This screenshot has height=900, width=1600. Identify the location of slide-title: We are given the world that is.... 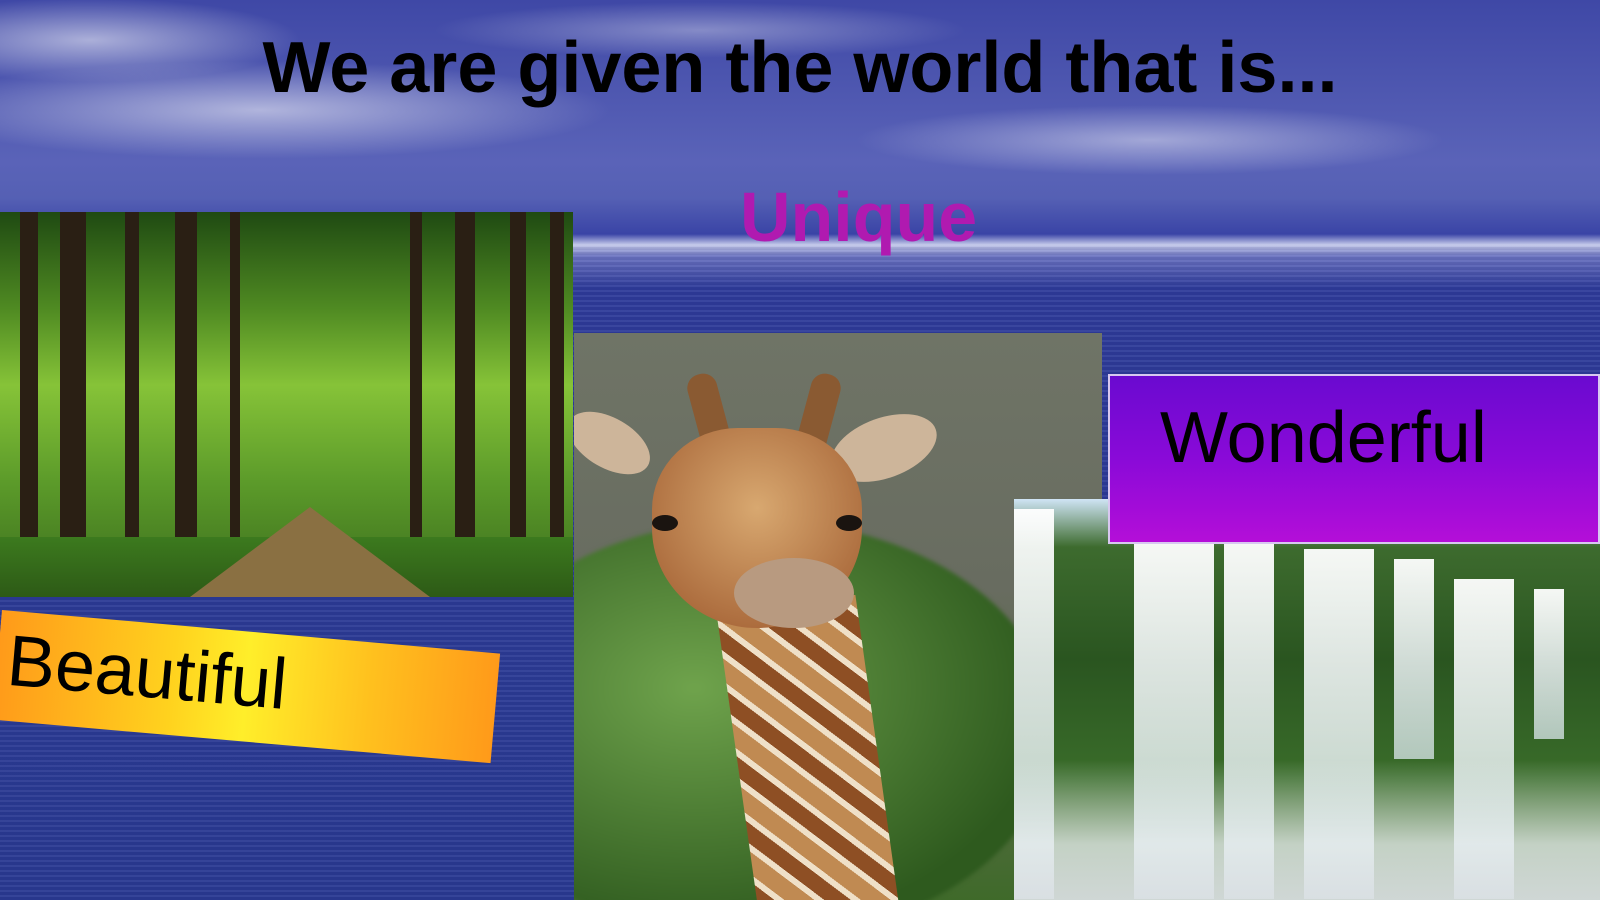
(800, 68).